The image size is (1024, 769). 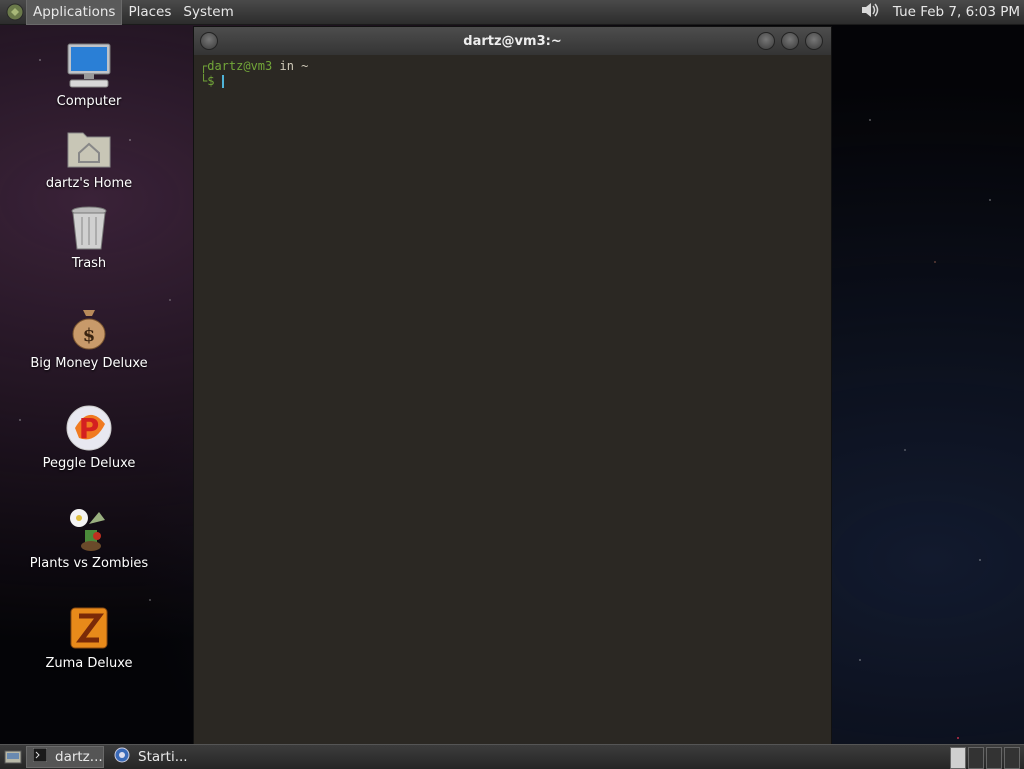 What do you see at coordinates (790, 41) in the screenshot?
I see `maximize-button` at bounding box center [790, 41].